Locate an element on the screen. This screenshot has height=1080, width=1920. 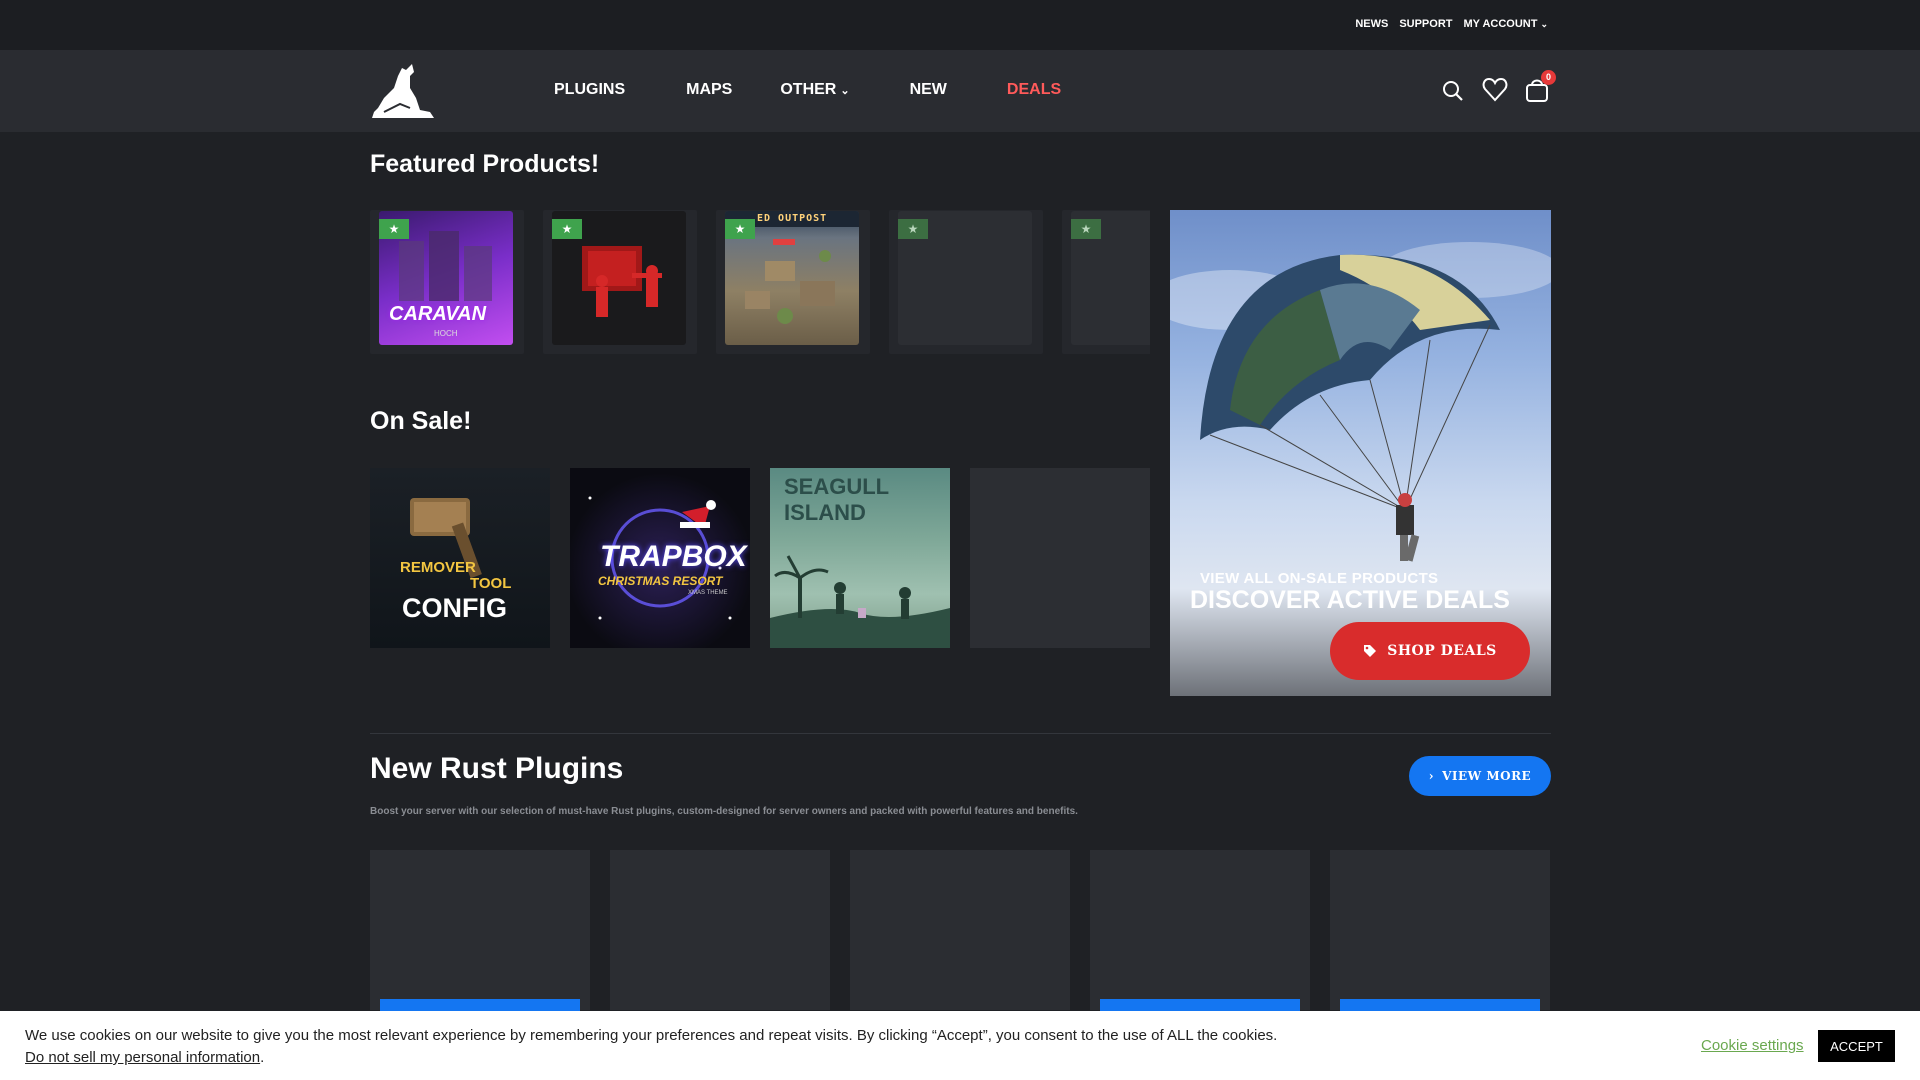
sale-product-card is located at coordinates (1060, 558).